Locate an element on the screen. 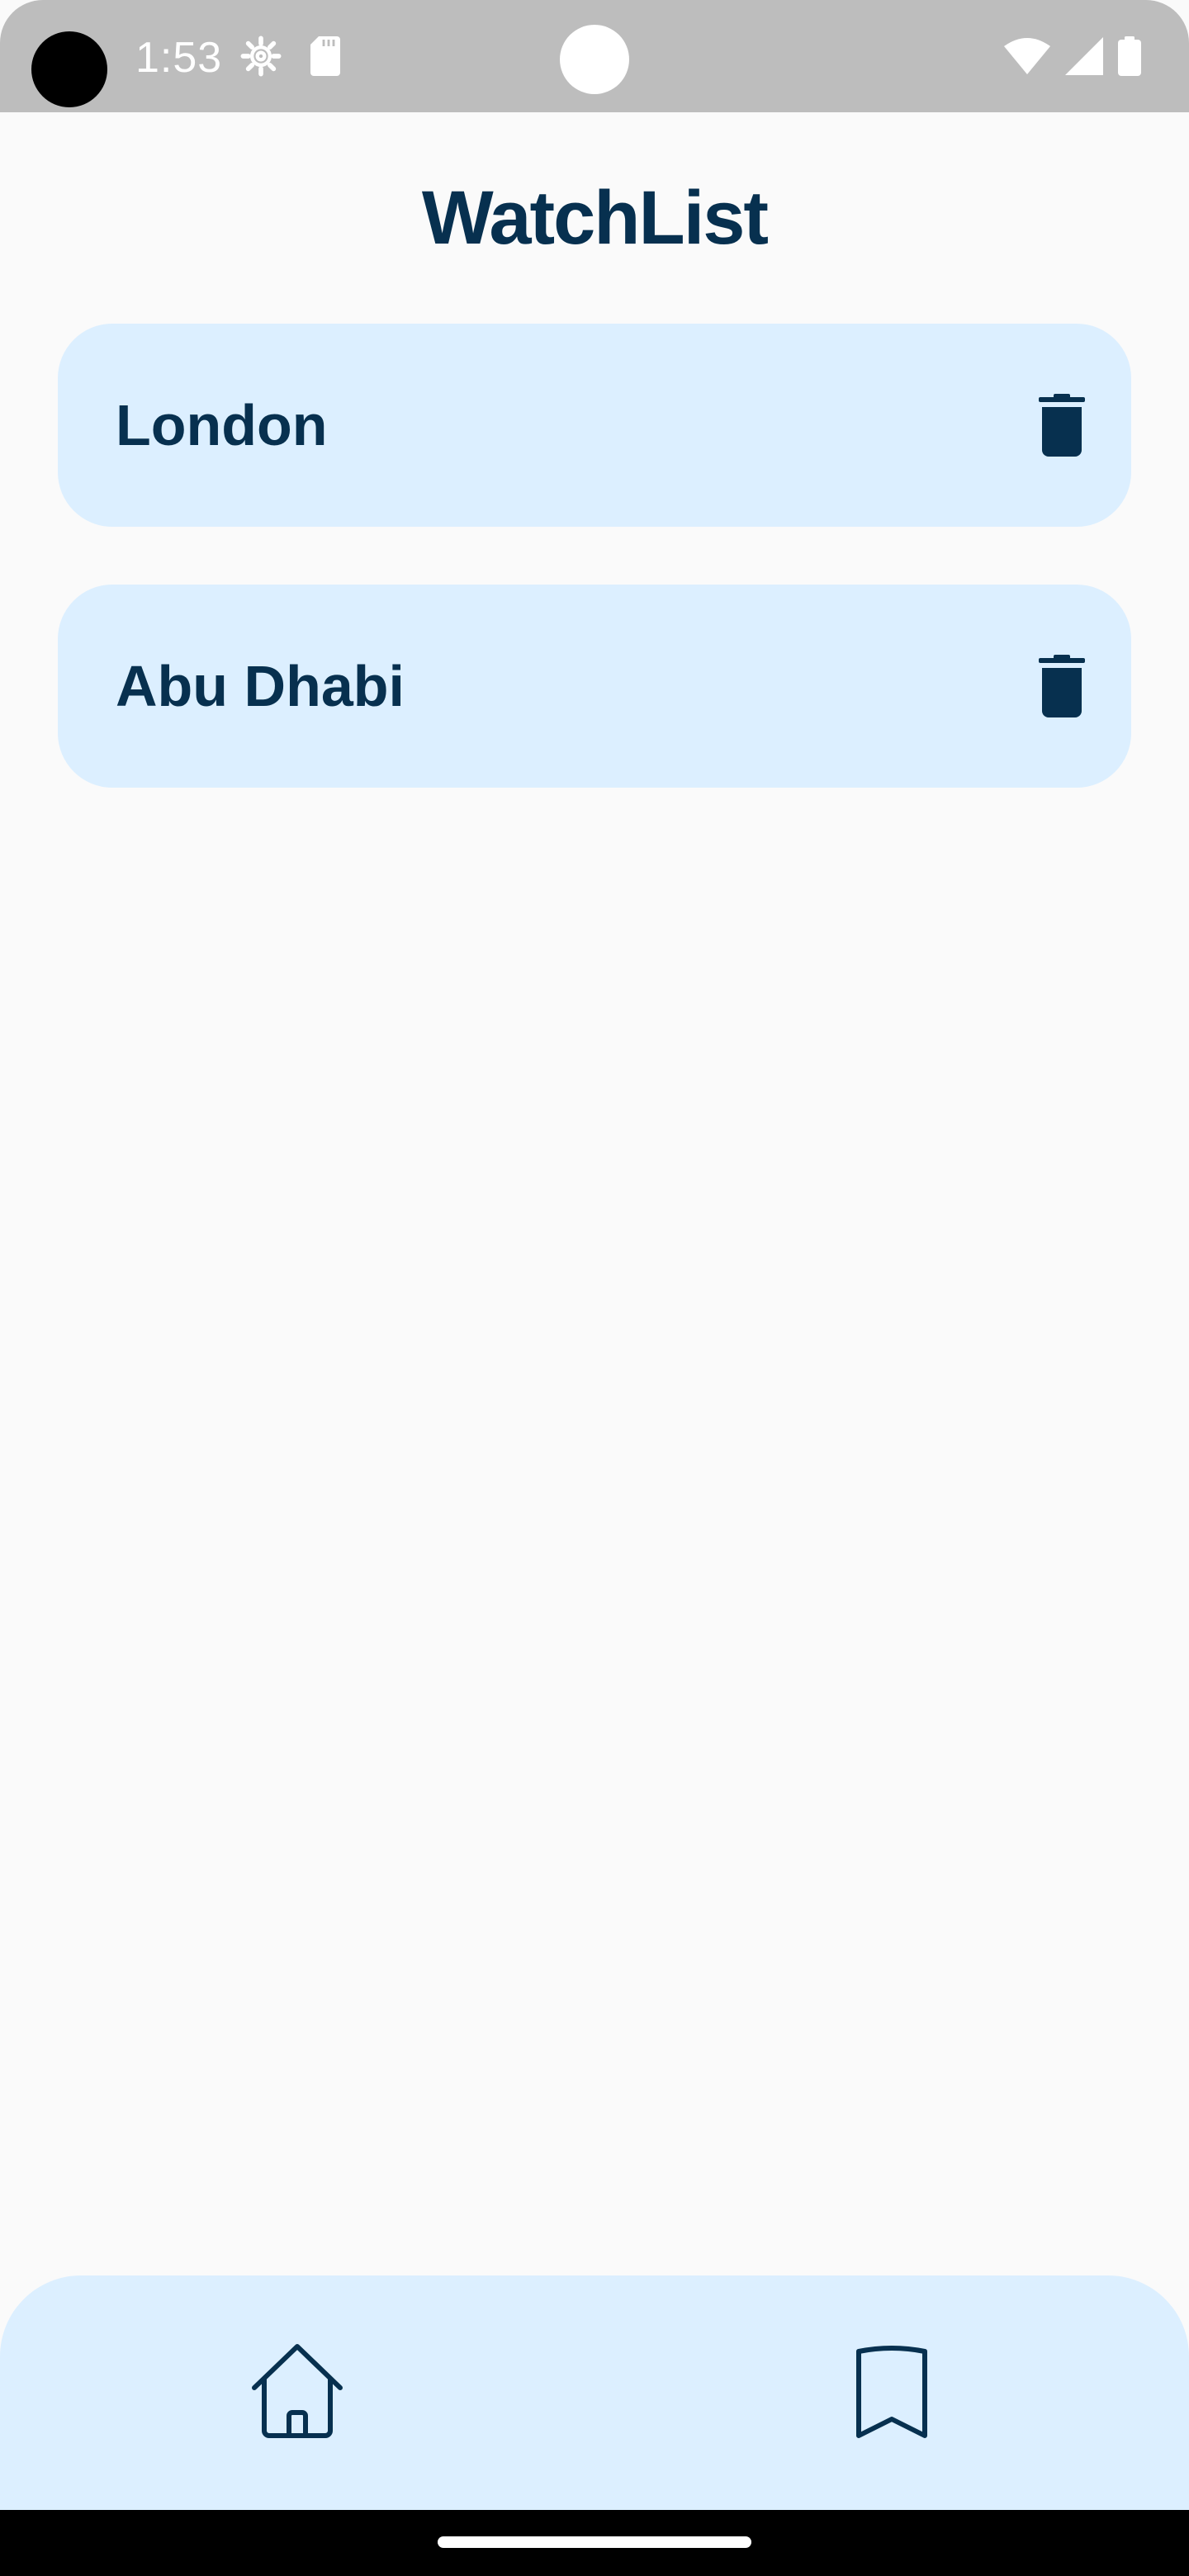 This screenshot has height=2576, width=1189. cellular-signal-icon is located at coordinates (1084, 56).